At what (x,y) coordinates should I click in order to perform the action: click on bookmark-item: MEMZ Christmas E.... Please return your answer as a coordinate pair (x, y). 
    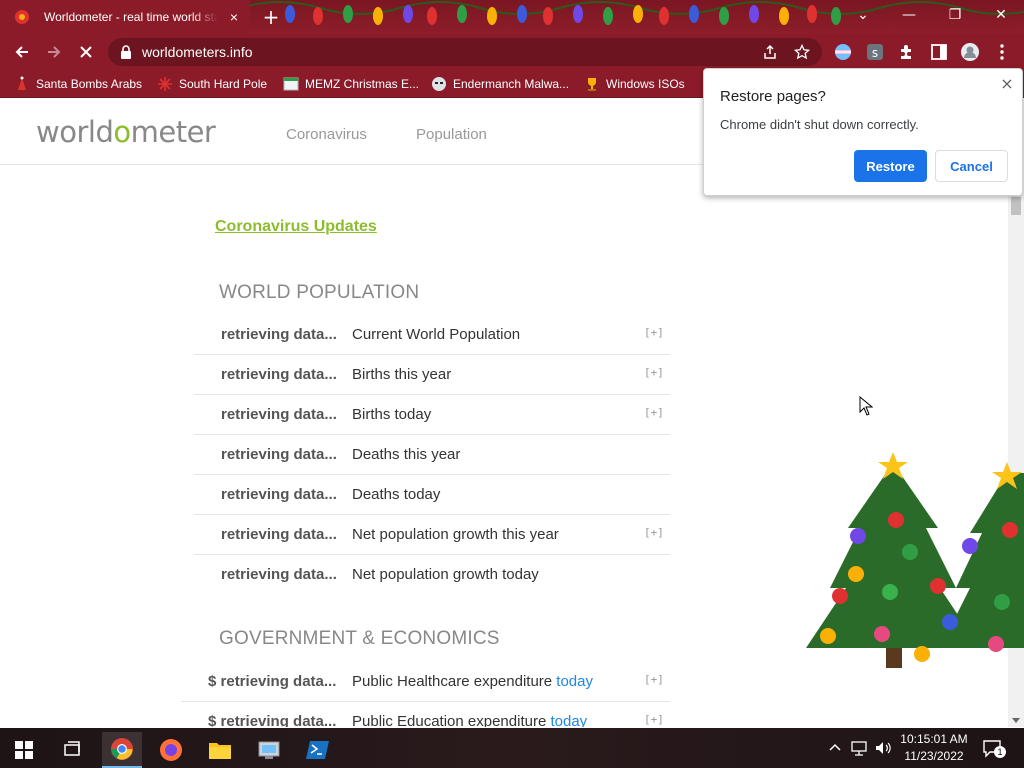
    Looking at the image, I should click on (351, 84).